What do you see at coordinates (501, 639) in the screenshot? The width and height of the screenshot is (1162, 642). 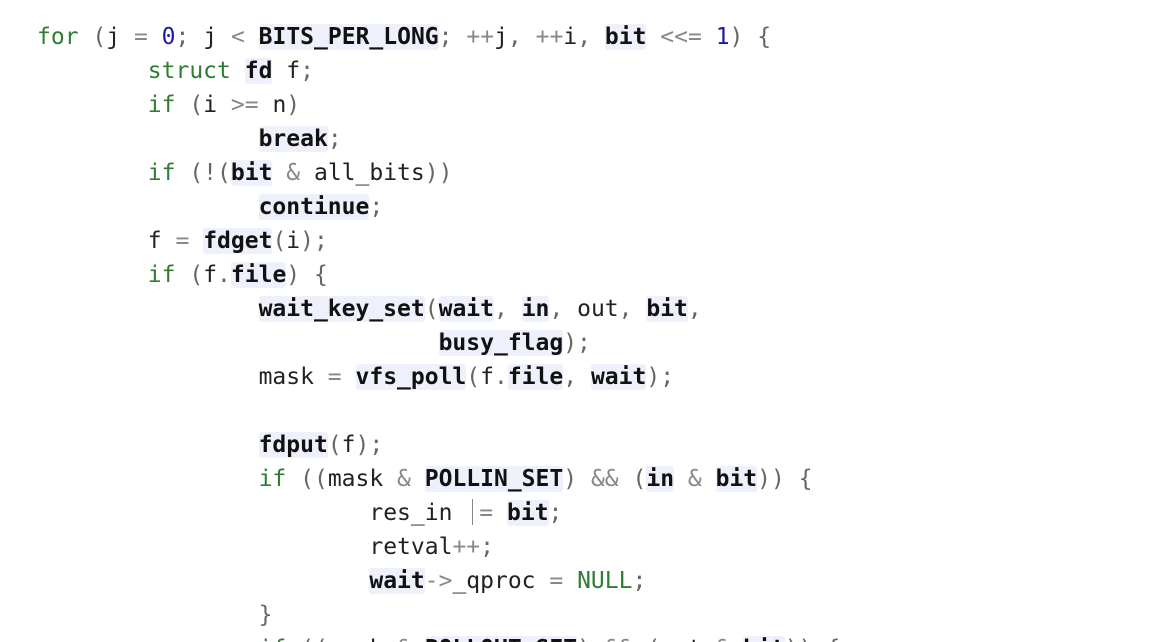 I see `symbol-reference: POLLOUT_SET` at bounding box center [501, 639].